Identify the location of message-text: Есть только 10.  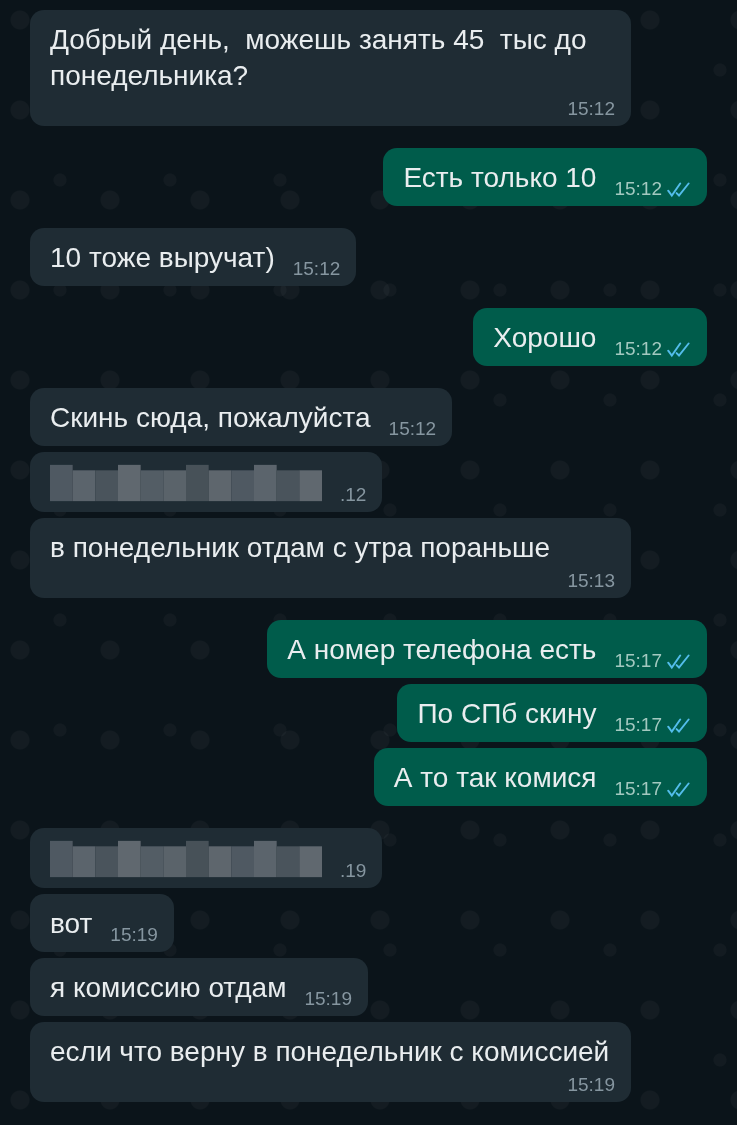
(500, 178).